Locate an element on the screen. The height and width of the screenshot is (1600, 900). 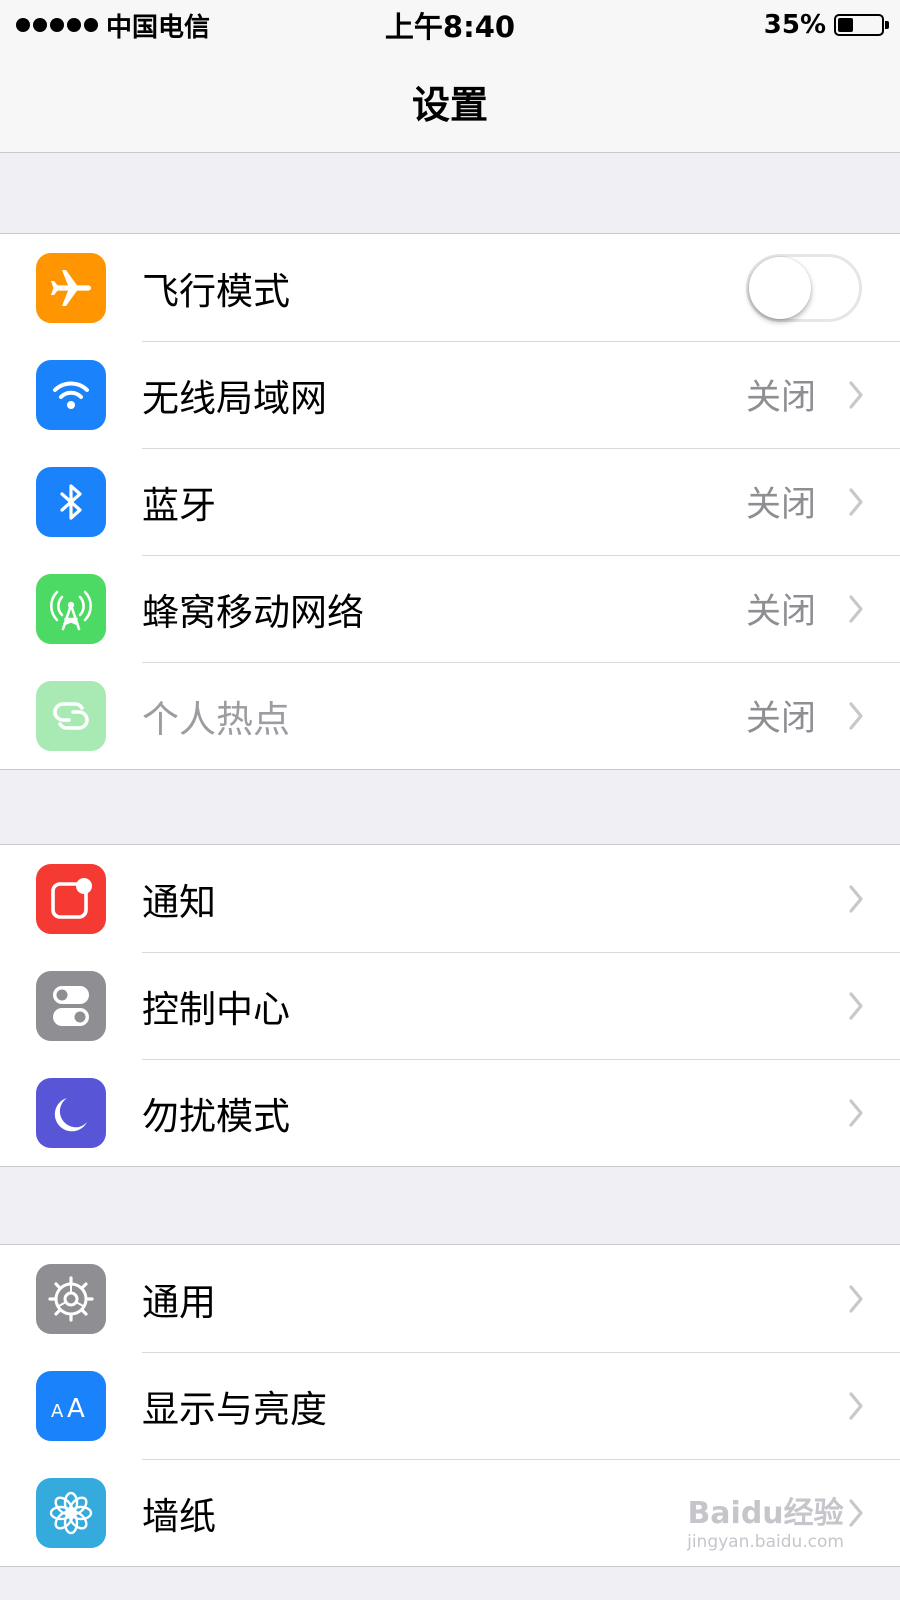
settings-row: 个人热点 关闭 is located at coordinates (450, 715).